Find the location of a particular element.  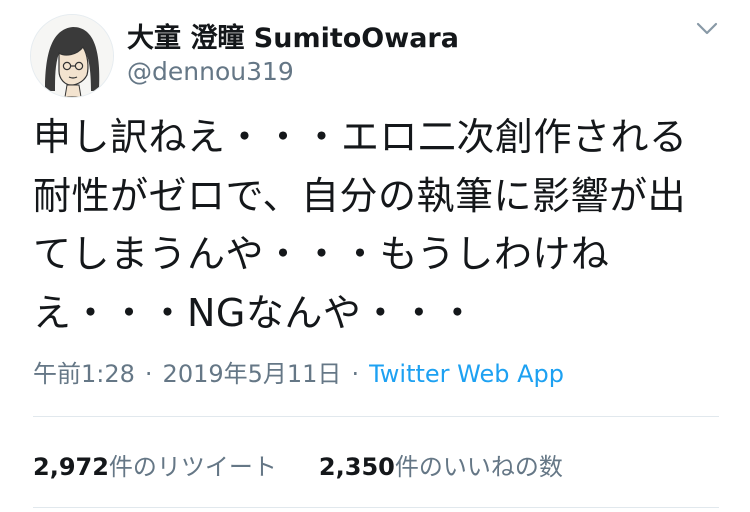

like-count-link: 2,350件のいいねの数 is located at coordinates (441, 464).